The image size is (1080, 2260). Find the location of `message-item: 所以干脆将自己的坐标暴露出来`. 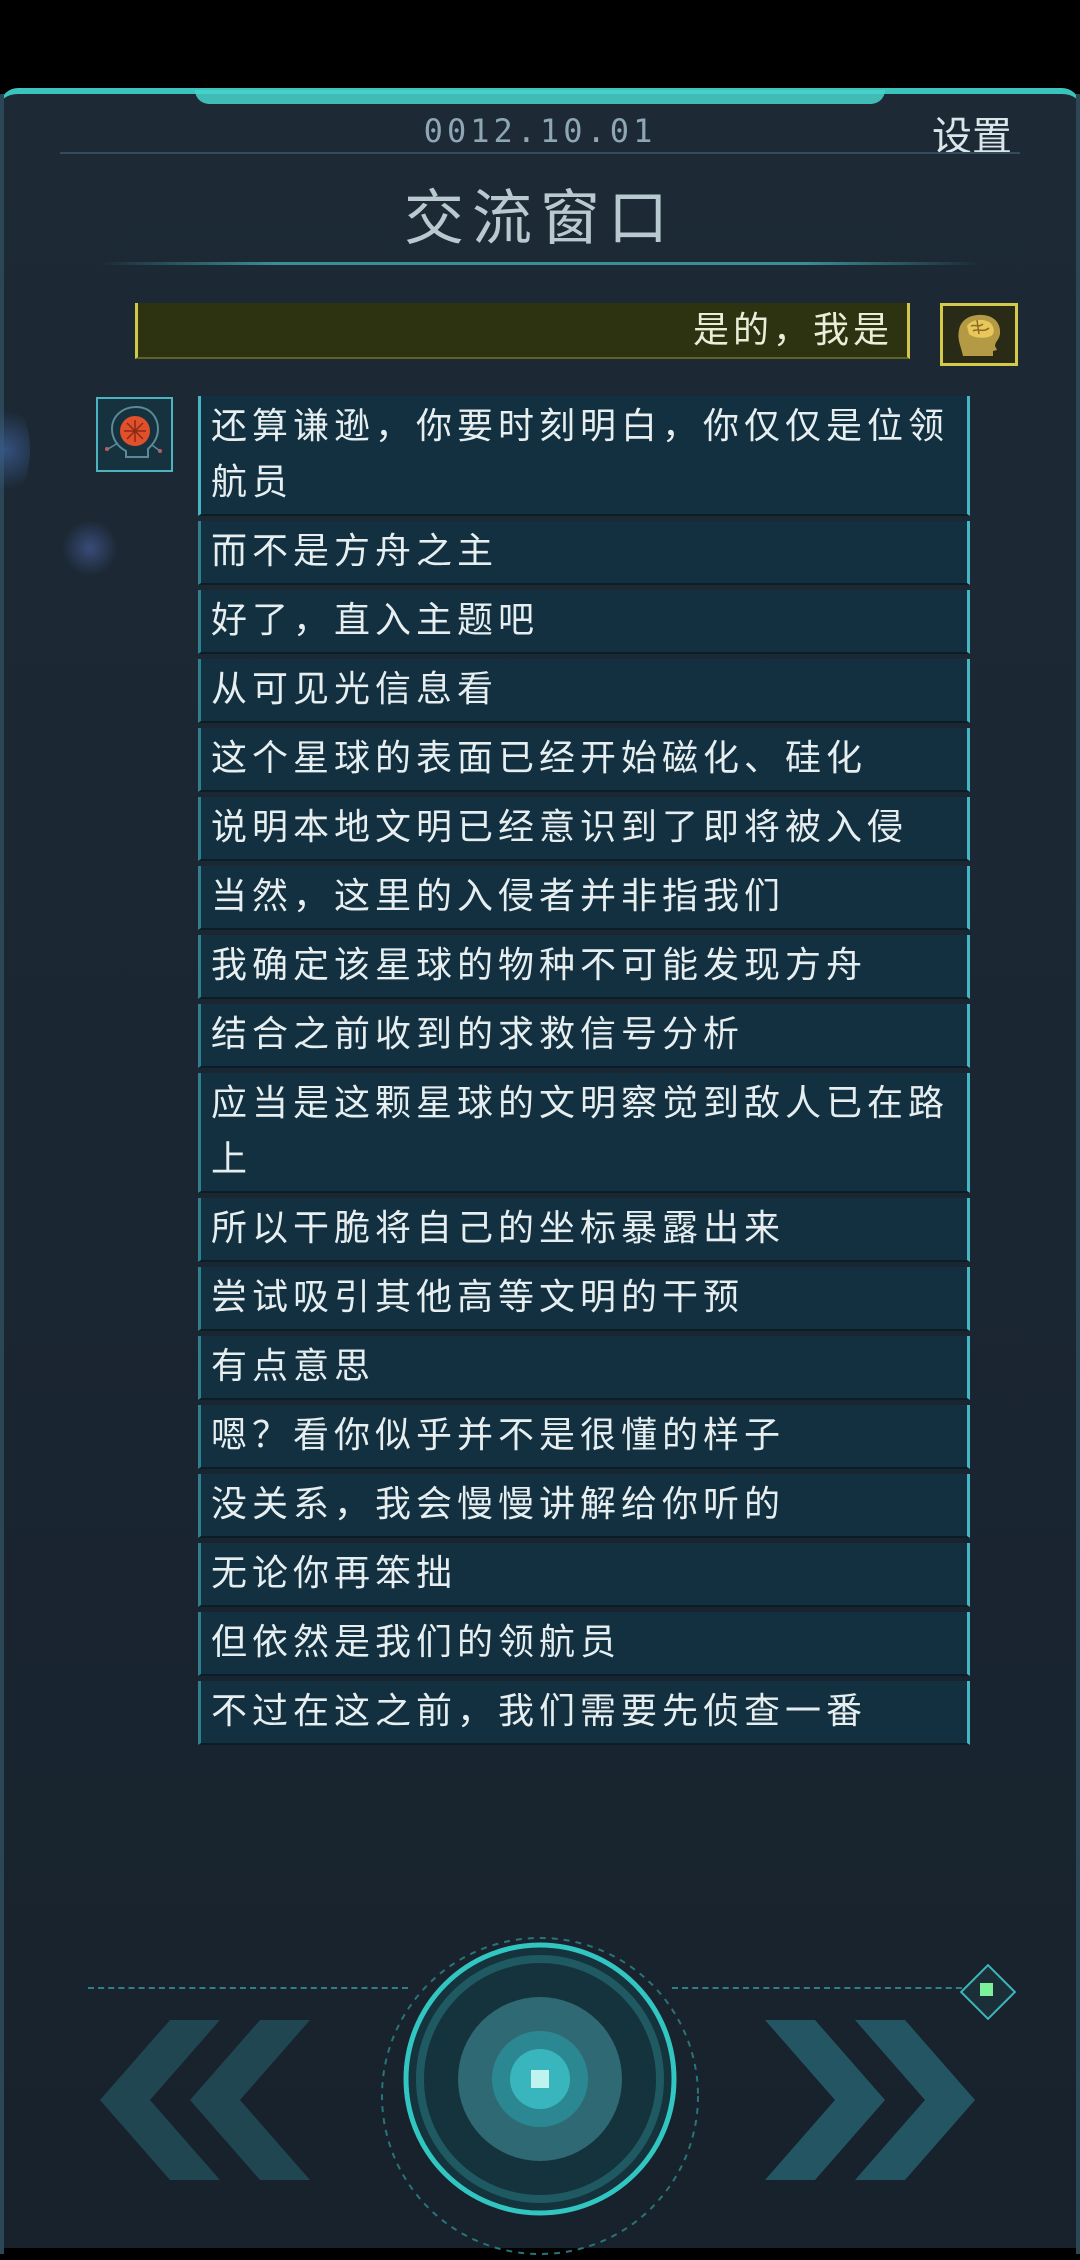

message-item: 所以干脆将自己的坐标暴露出来 is located at coordinates (584, 1230).